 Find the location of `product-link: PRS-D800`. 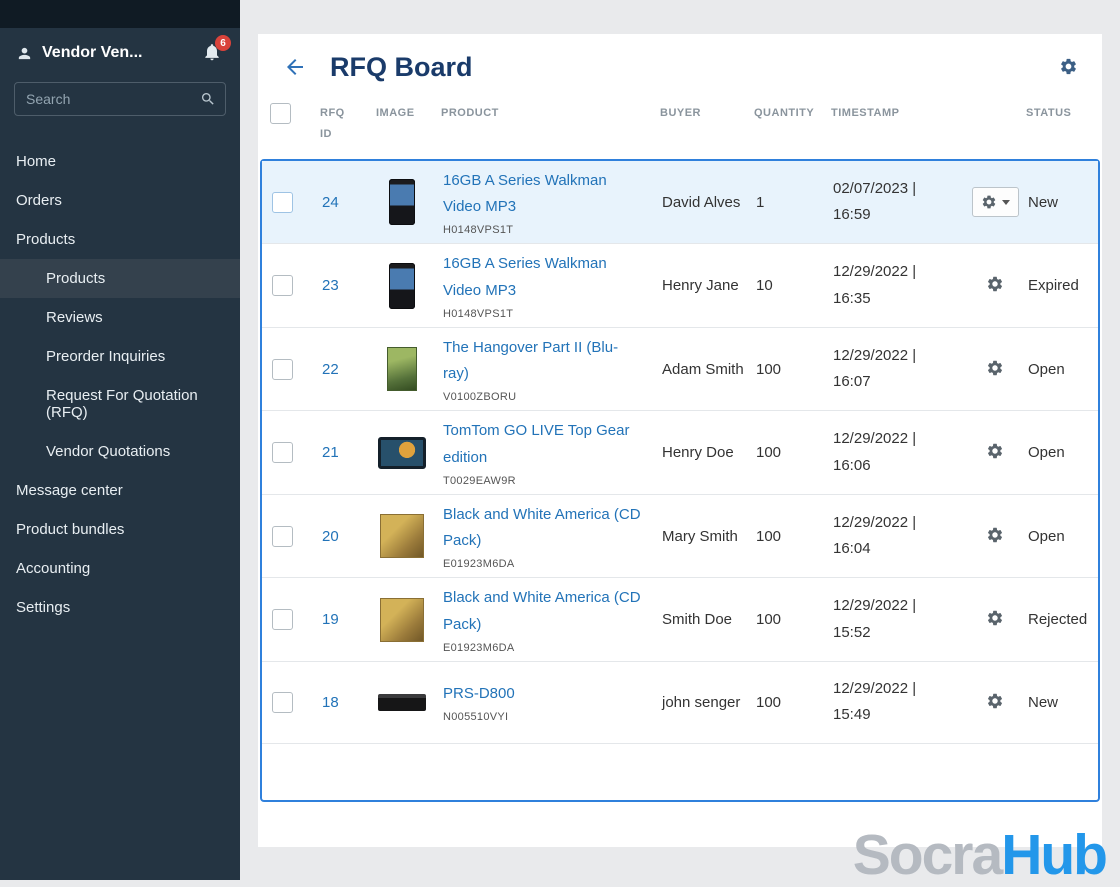

product-link: PRS-D800 is located at coordinates (542, 694).